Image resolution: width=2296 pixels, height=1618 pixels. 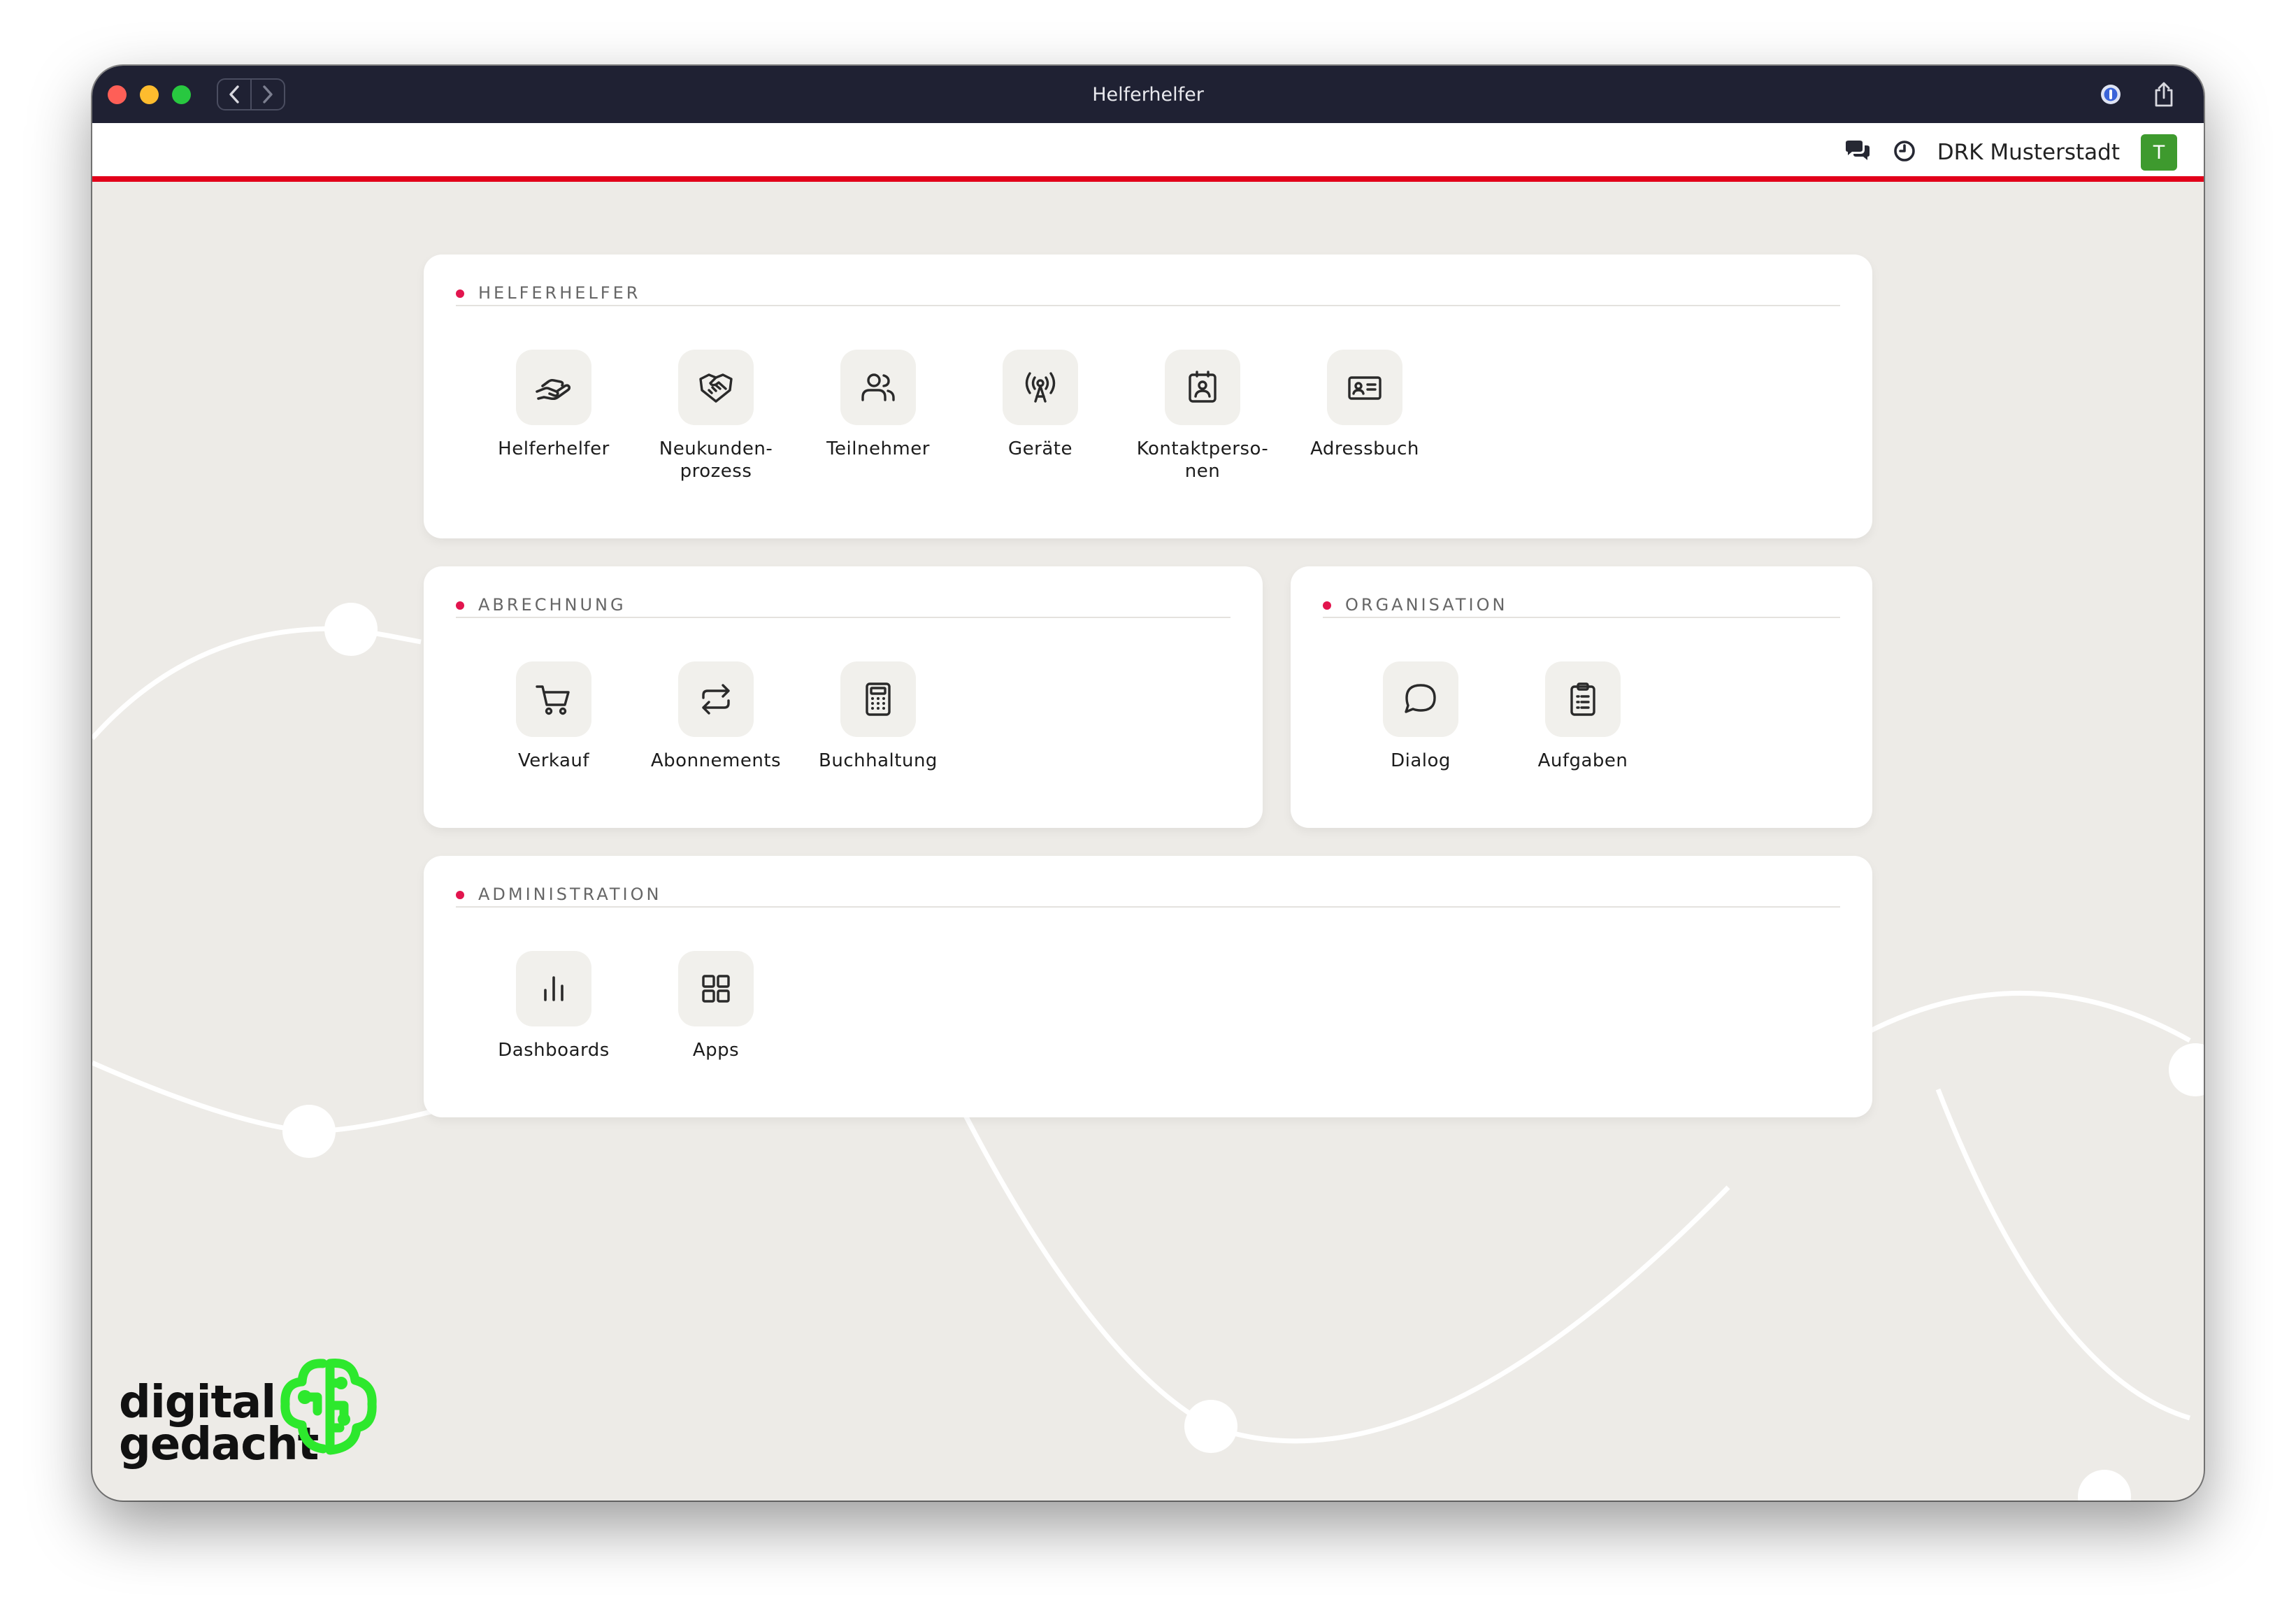 I want to click on app-tile-label: Adressbuch, so click(x=1364, y=448).